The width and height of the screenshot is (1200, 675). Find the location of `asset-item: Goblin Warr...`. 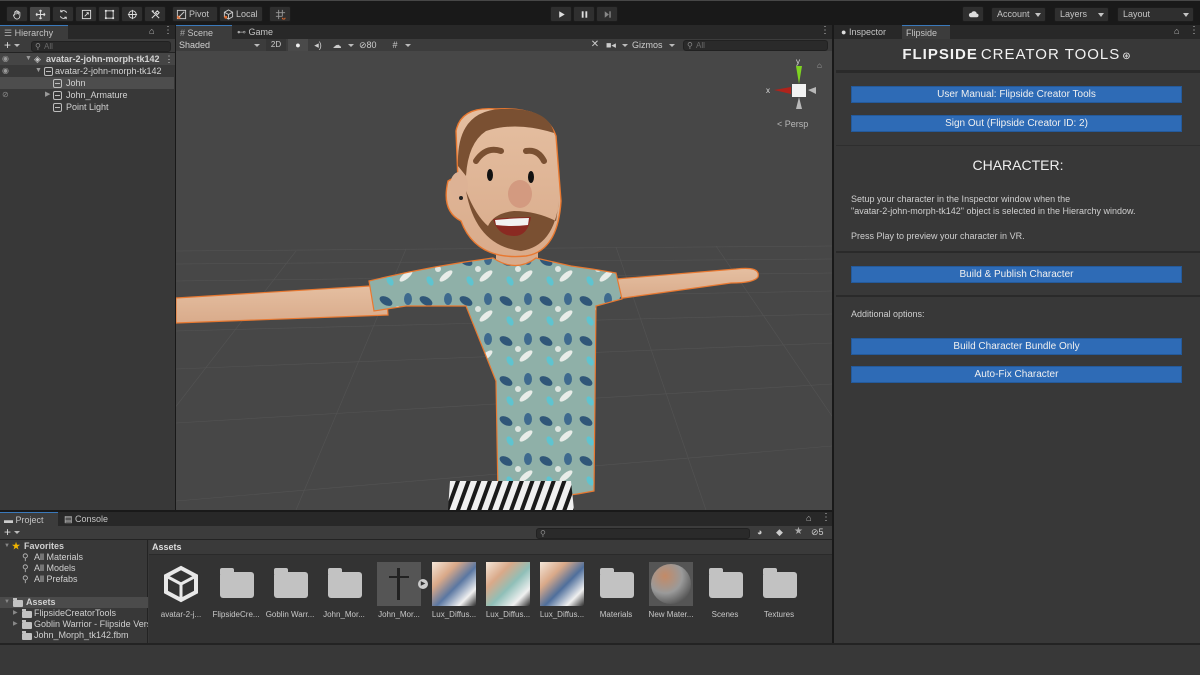

asset-item: Goblin Warr... is located at coordinates (290, 594).